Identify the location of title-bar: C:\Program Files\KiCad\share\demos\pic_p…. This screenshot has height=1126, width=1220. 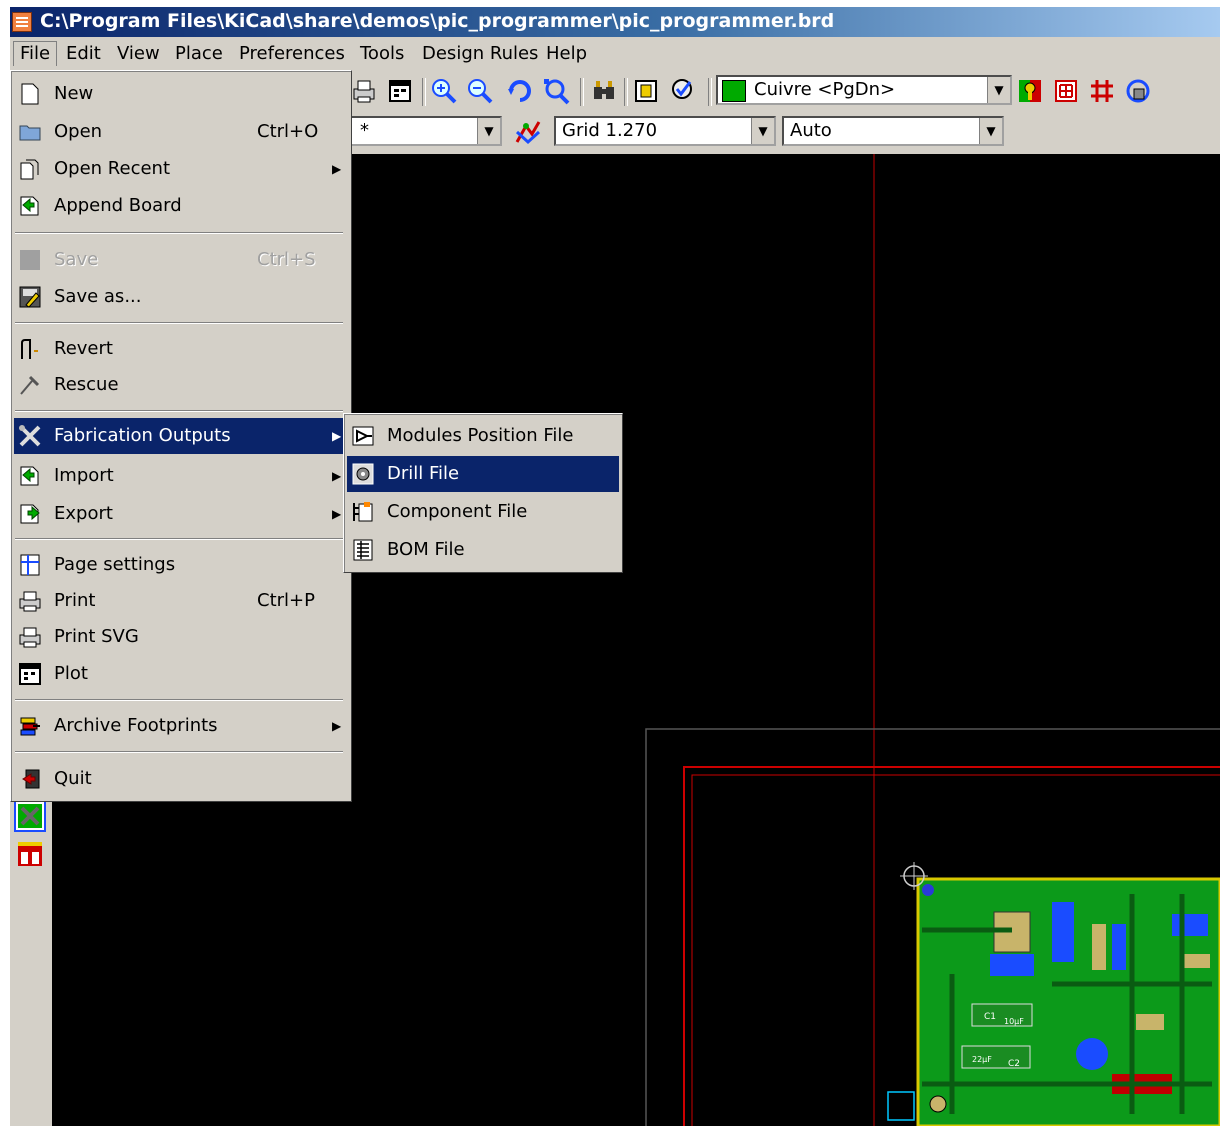
(615, 22).